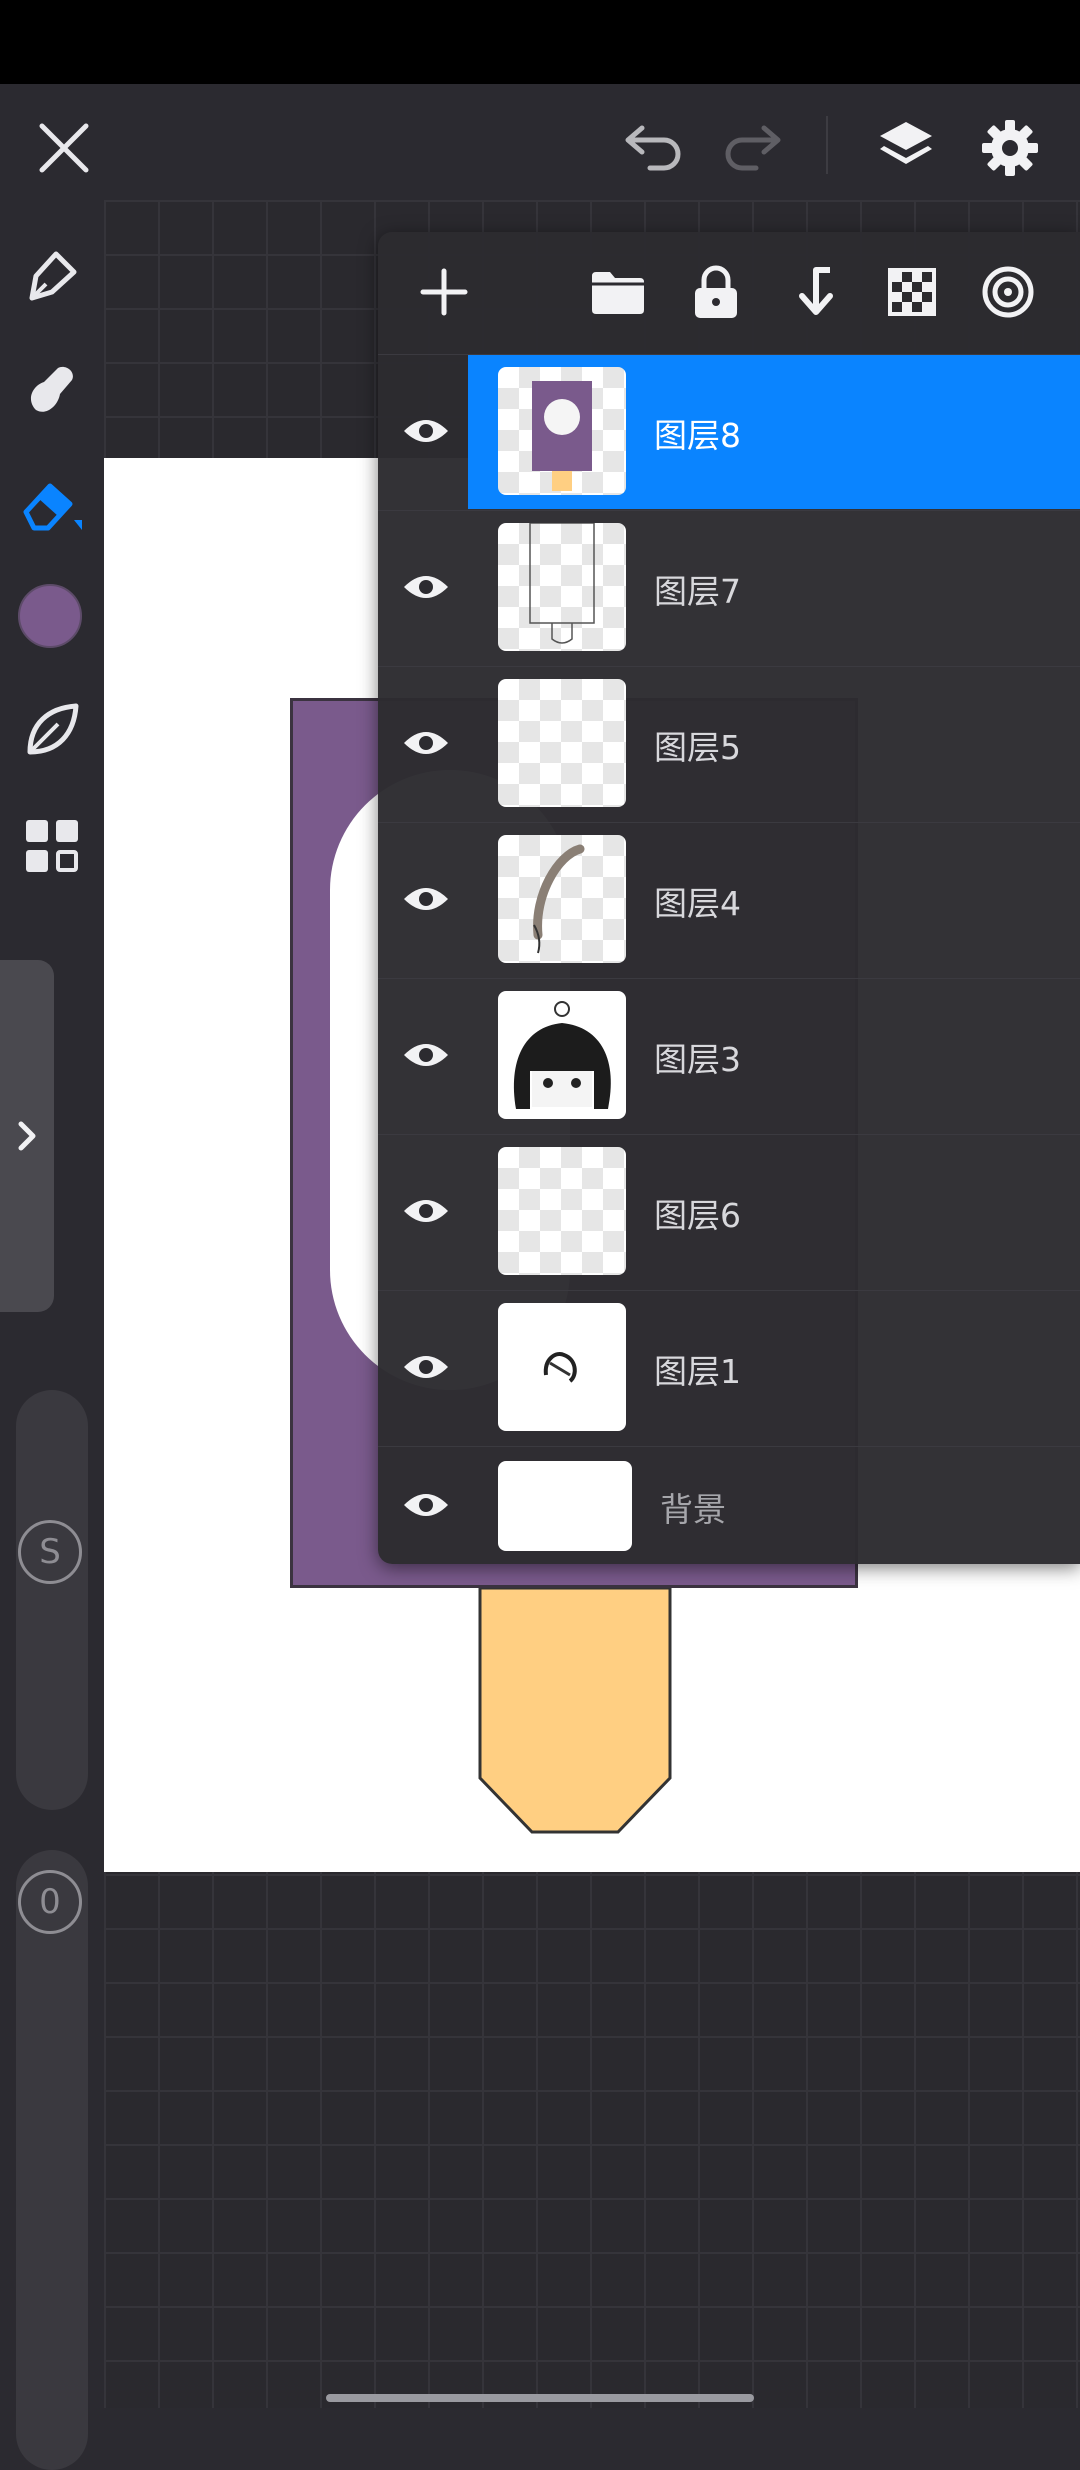  I want to click on redo-icon, so click(754, 148).